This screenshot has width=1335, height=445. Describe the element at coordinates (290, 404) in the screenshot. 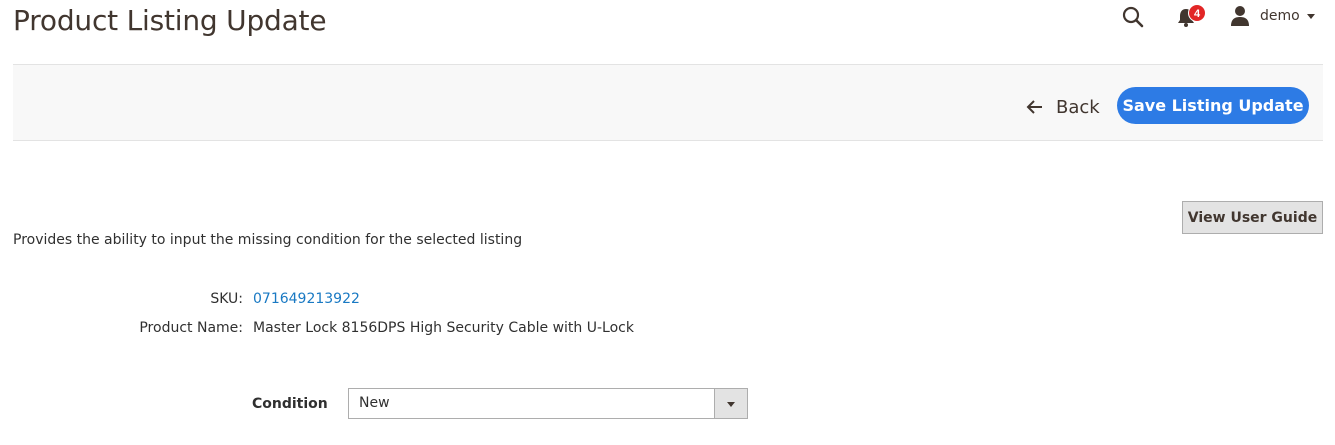

I see `condition-label: Condition` at that location.